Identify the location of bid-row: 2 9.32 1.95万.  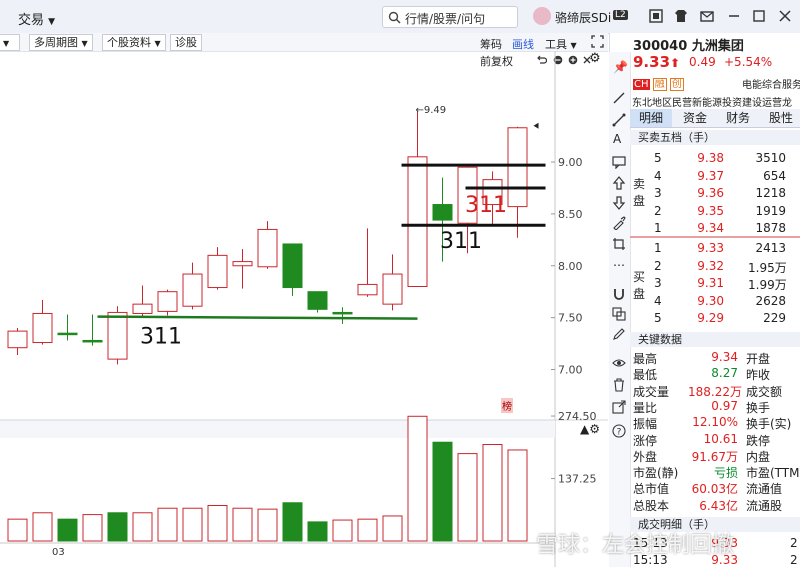
(715, 267).